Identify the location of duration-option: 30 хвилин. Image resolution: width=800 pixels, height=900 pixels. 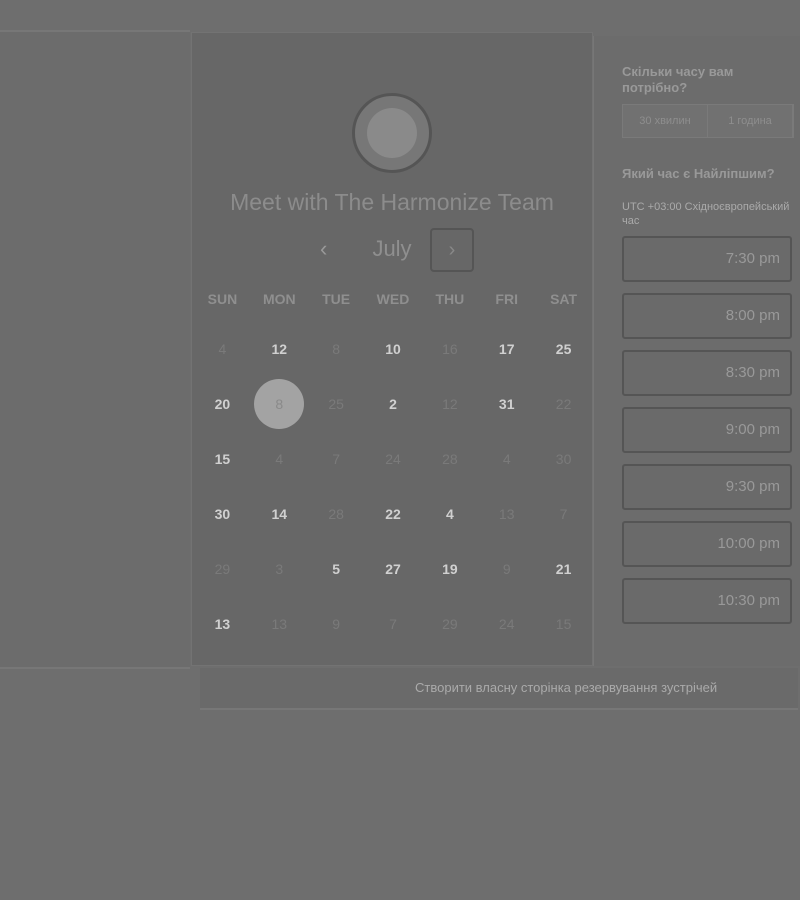
(665, 121).